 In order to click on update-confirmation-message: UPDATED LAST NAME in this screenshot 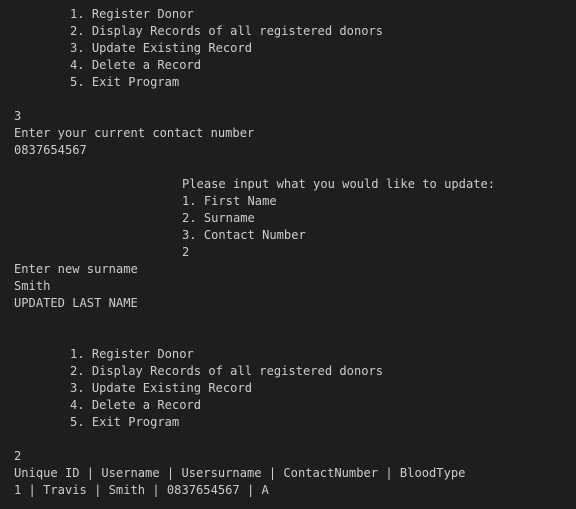, I will do `click(76, 303)`.